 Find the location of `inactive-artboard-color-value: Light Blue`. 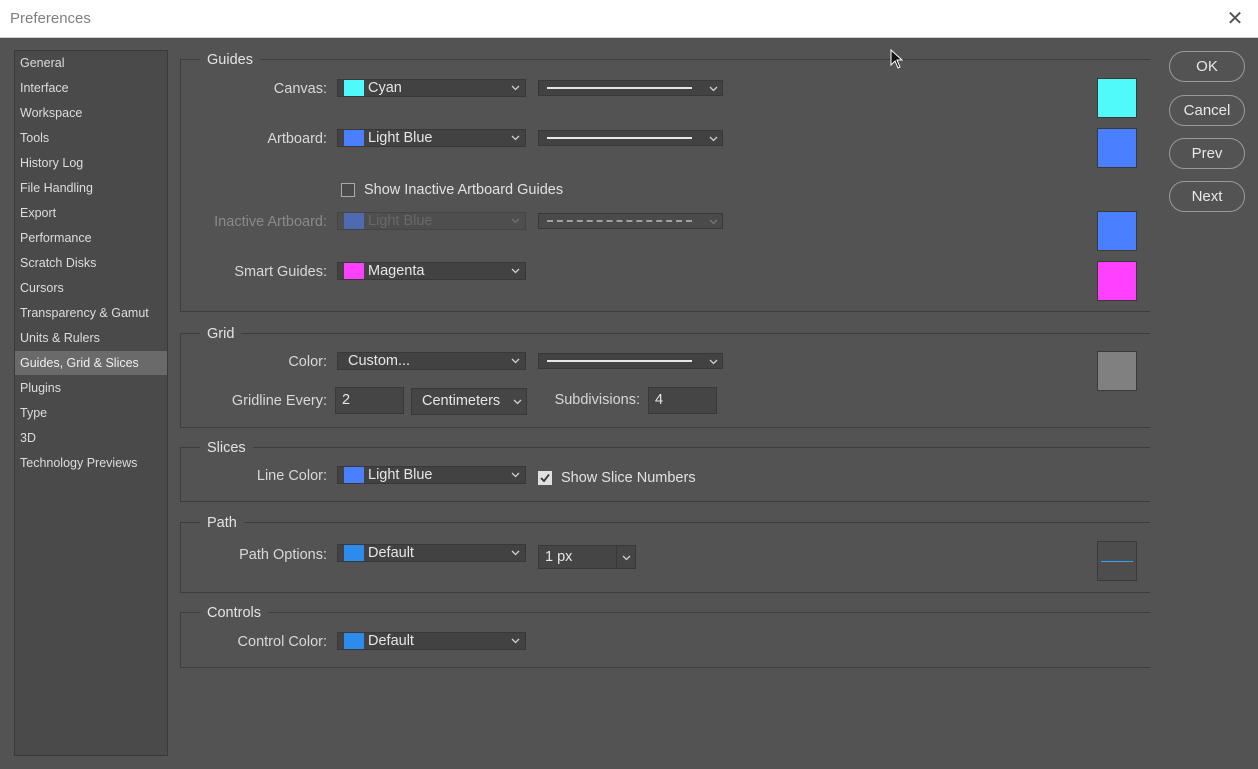

inactive-artboard-color-value: Light Blue is located at coordinates (400, 221).